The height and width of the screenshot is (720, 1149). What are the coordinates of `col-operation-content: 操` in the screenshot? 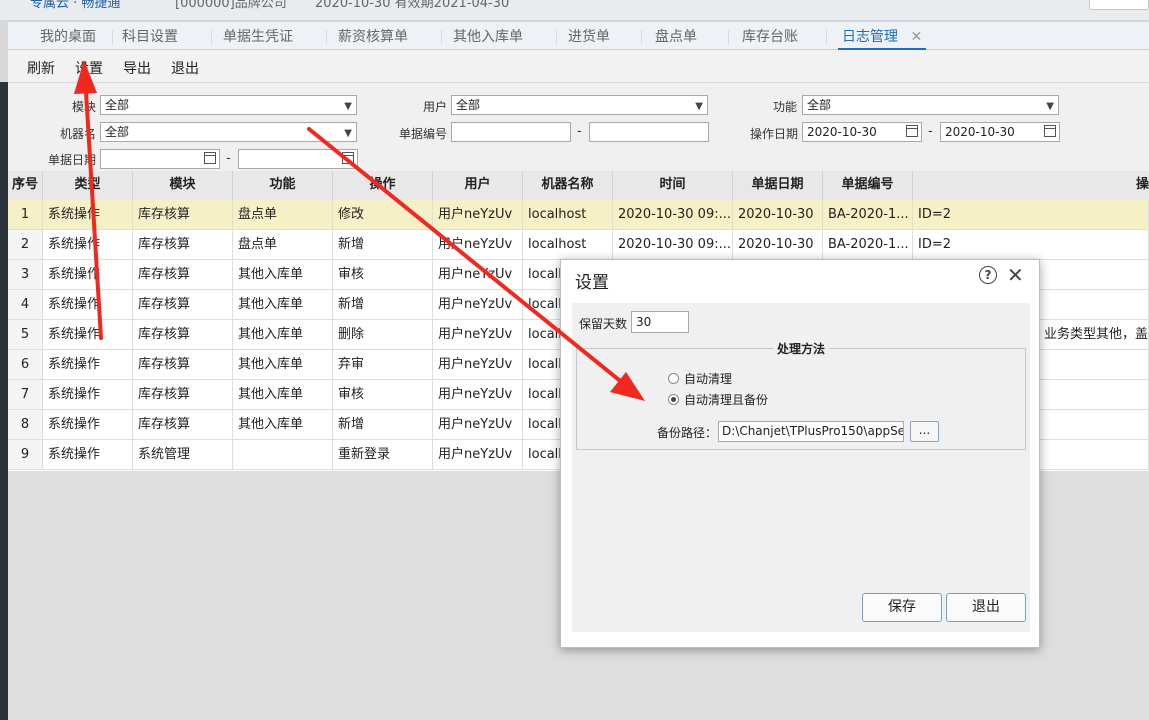 It's located at (1031, 185).